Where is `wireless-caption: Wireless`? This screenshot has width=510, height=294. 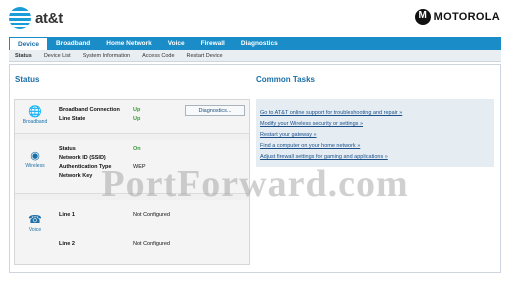 wireless-caption: Wireless is located at coordinates (35, 166).